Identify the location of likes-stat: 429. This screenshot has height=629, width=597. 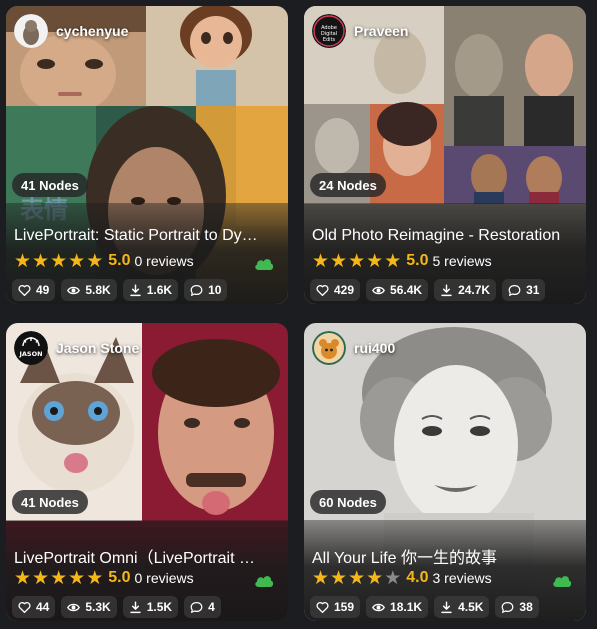
(335, 290).